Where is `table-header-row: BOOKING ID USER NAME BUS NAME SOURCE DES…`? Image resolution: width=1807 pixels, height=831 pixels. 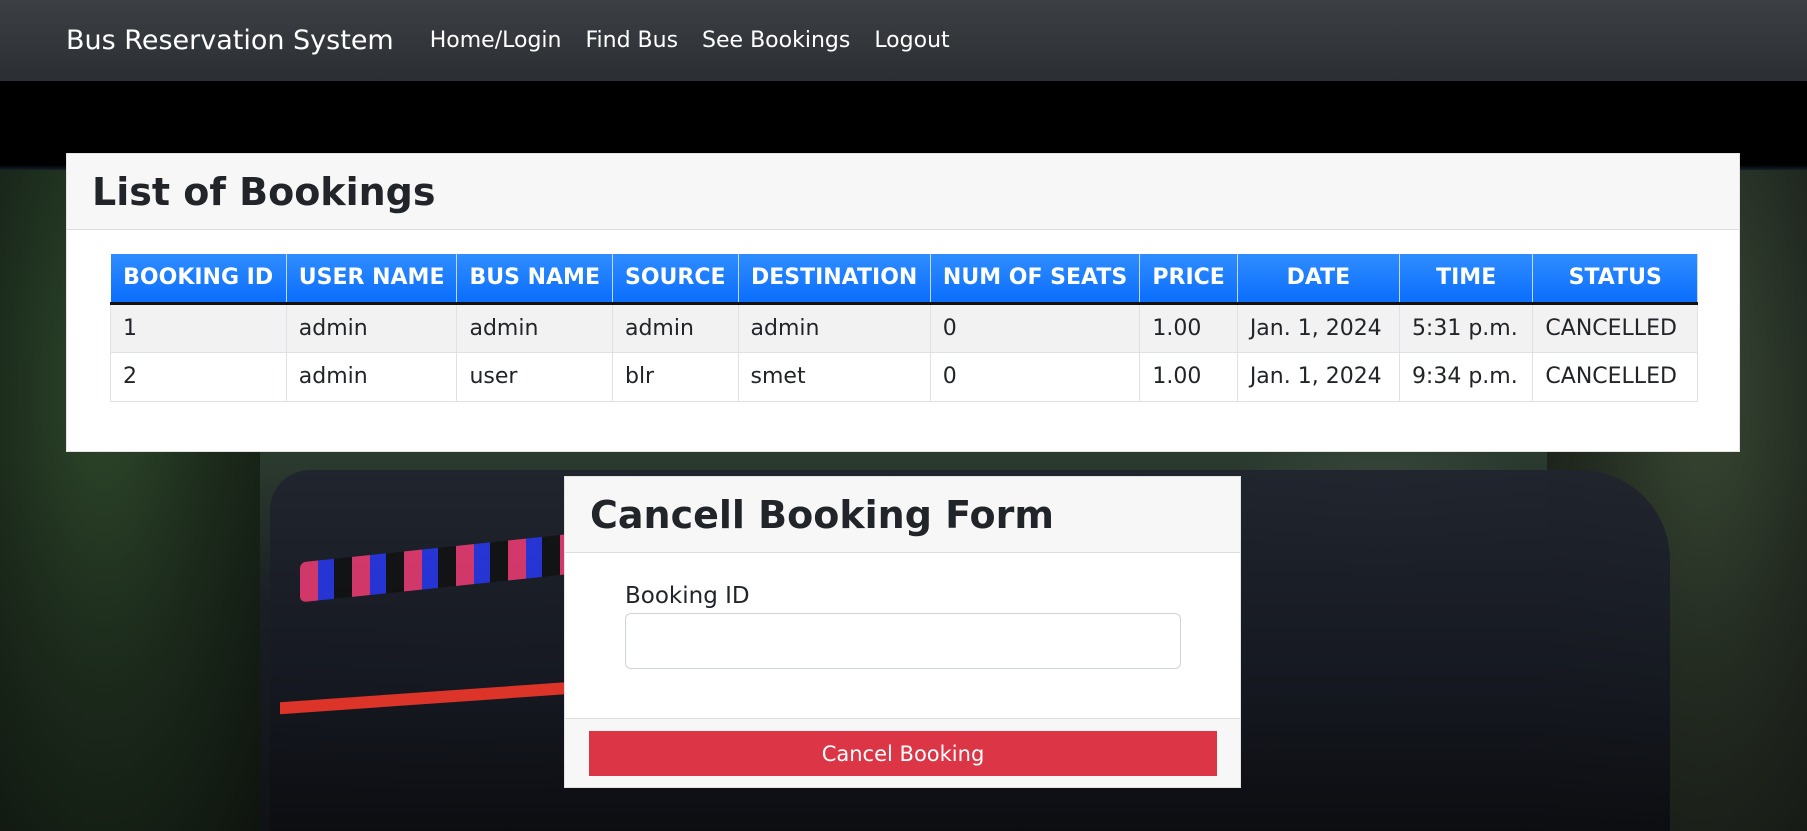 table-header-row: BOOKING ID USER NAME BUS NAME SOURCE DES… is located at coordinates (904, 279).